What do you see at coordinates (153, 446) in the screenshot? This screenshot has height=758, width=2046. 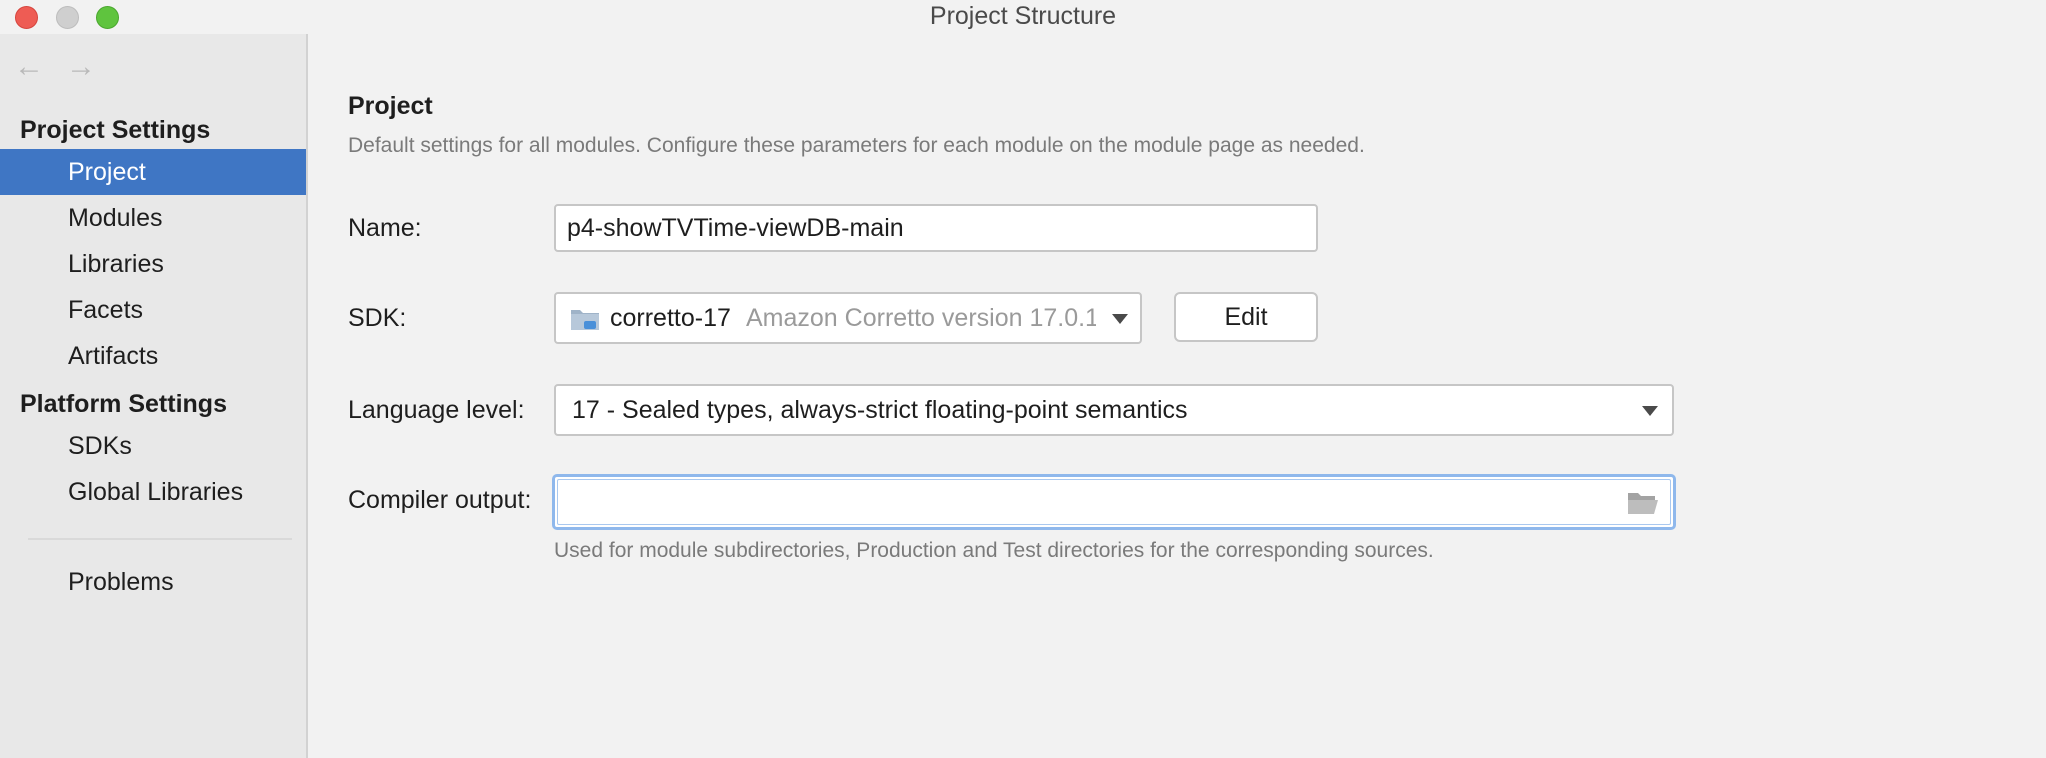 I see `sidebar-item-sdks: SDKs` at bounding box center [153, 446].